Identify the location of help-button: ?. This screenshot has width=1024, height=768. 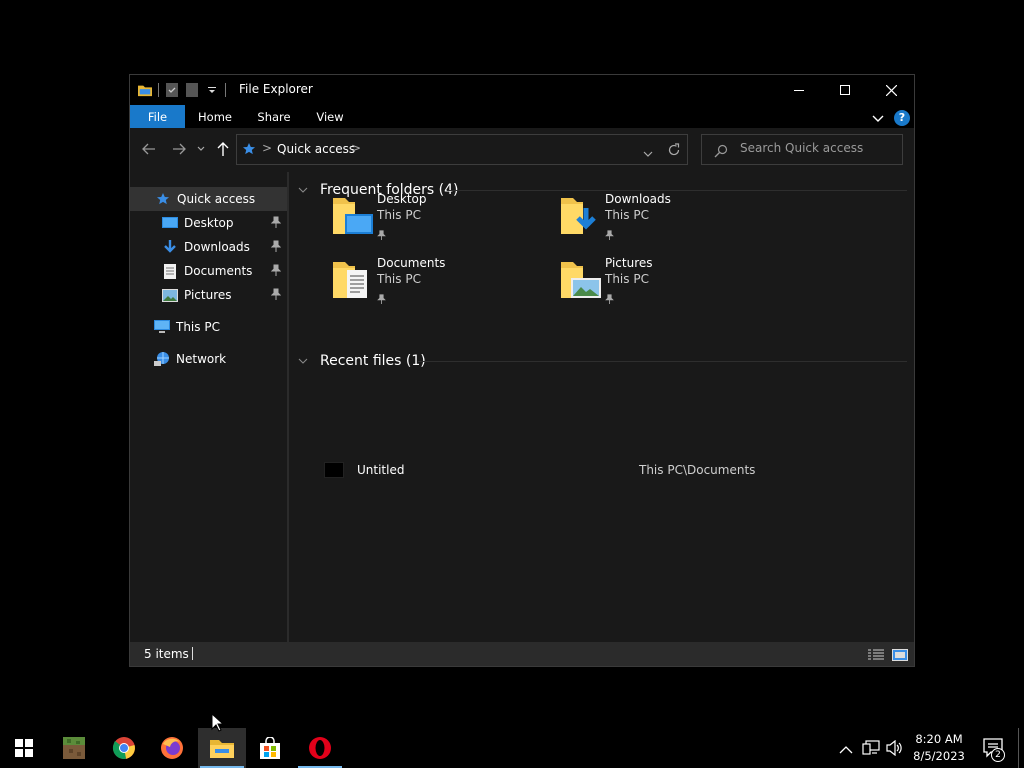
(902, 117).